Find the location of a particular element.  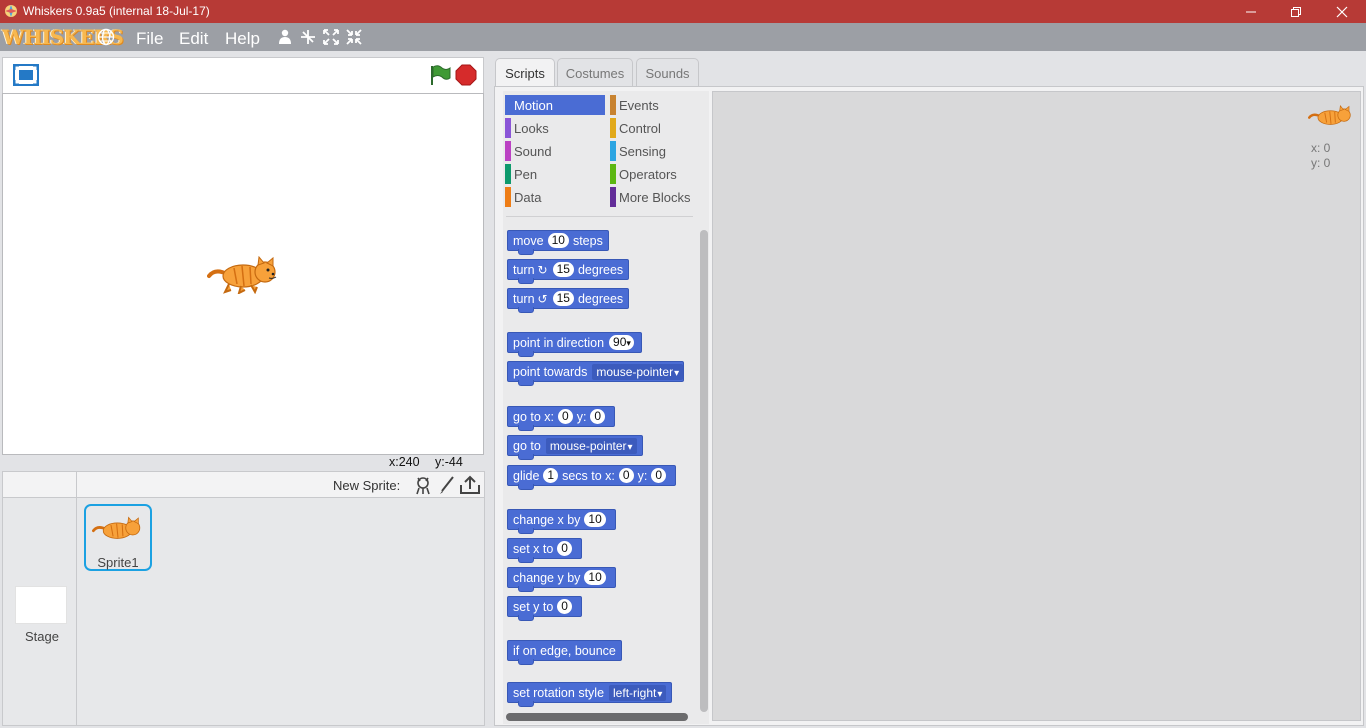

category-sound: Sound is located at coordinates (555, 151).